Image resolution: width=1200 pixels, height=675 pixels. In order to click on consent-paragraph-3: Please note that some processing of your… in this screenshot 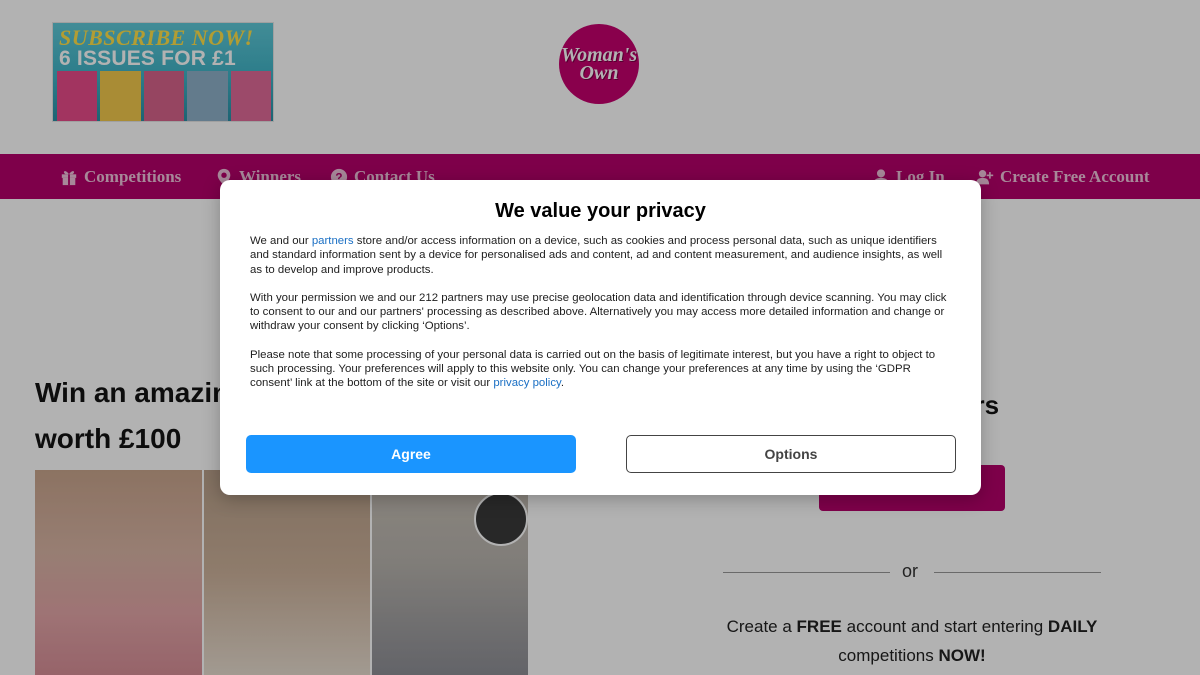, I will do `click(602, 369)`.